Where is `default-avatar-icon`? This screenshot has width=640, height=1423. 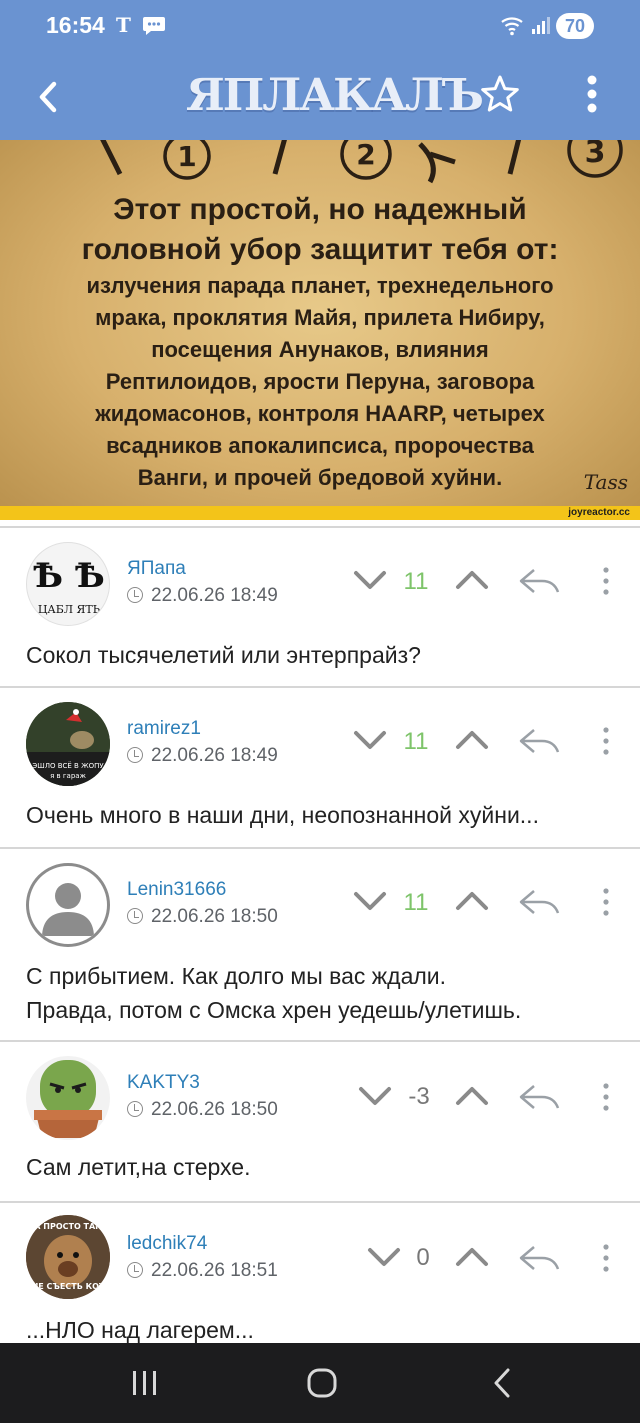
default-avatar-icon is located at coordinates (68, 909).